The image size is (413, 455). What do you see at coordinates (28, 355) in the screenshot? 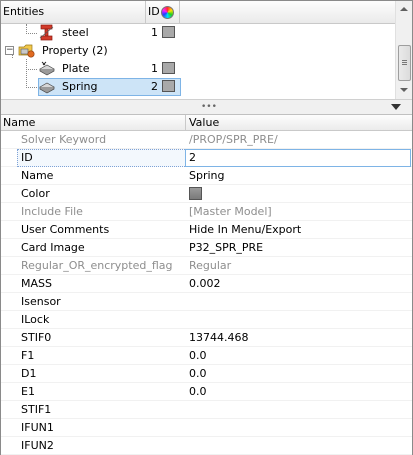
I see `property-name: F1` at bounding box center [28, 355].